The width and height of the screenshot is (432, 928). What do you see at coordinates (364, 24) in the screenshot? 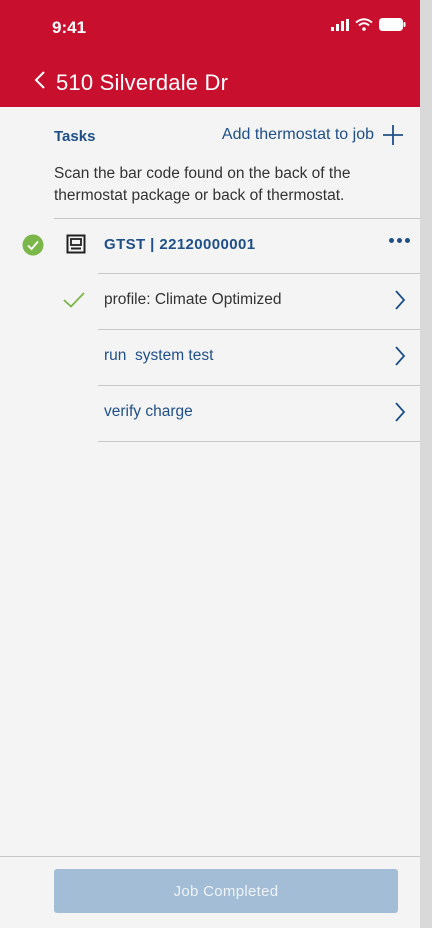
I see `wifi-icon` at bounding box center [364, 24].